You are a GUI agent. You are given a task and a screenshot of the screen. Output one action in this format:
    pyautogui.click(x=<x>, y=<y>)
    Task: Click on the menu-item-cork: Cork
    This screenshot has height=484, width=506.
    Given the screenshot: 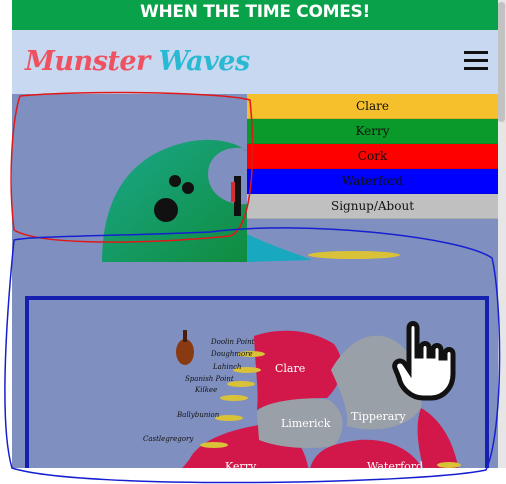 What is the action you would take?
    pyautogui.click(x=372, y=156)
    